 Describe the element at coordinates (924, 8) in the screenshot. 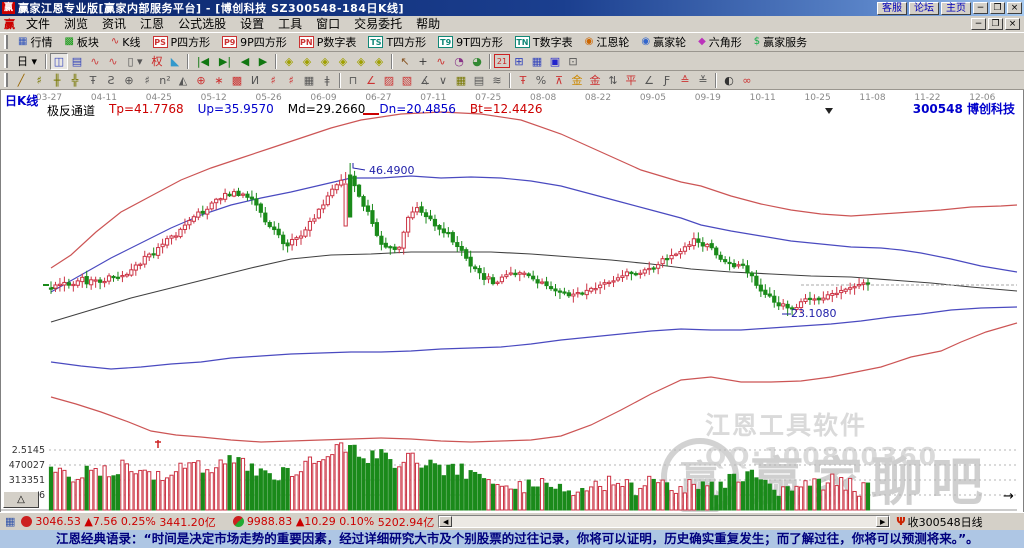

I see `forum-link-button: 论坛` at that location.